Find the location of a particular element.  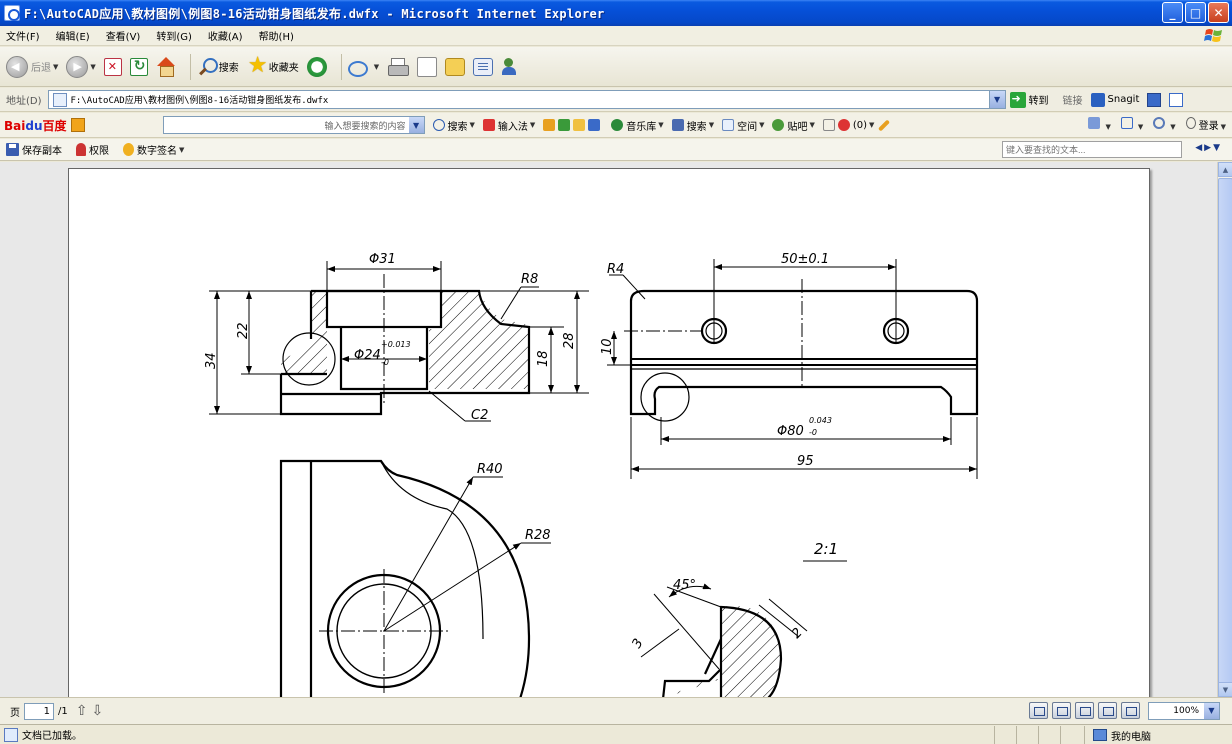

baidu-pen-button is located at coordinates (884, 125).